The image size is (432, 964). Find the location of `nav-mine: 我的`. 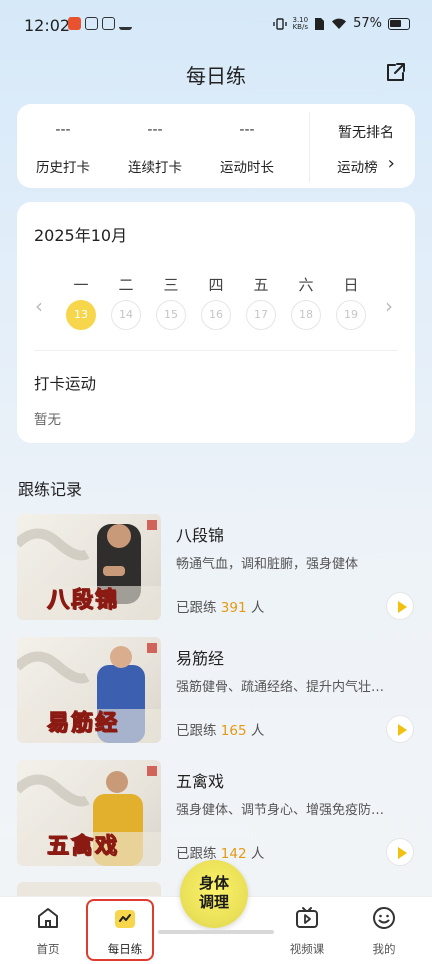

nav-mine: 我的 is located at coordinates (384, 931).